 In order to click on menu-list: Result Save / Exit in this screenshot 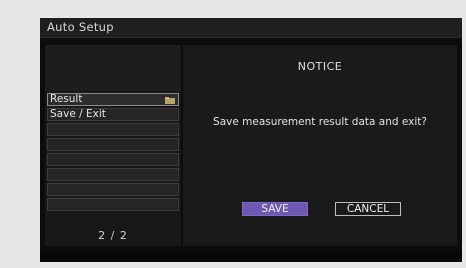, I will do `click(113, 153)`.